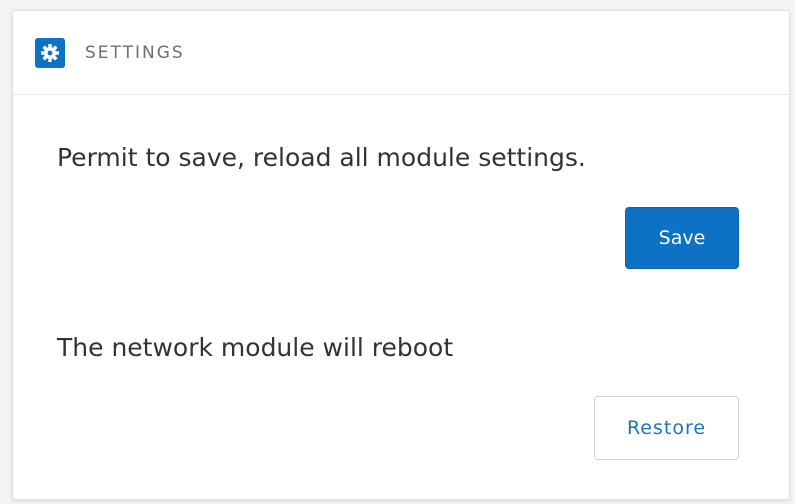 The image size is (795, 504). What do you see at coordinates (255, 347) in the screenshot?
I see `restore-description: The network module will reboot` at bounding box center [255, 347].